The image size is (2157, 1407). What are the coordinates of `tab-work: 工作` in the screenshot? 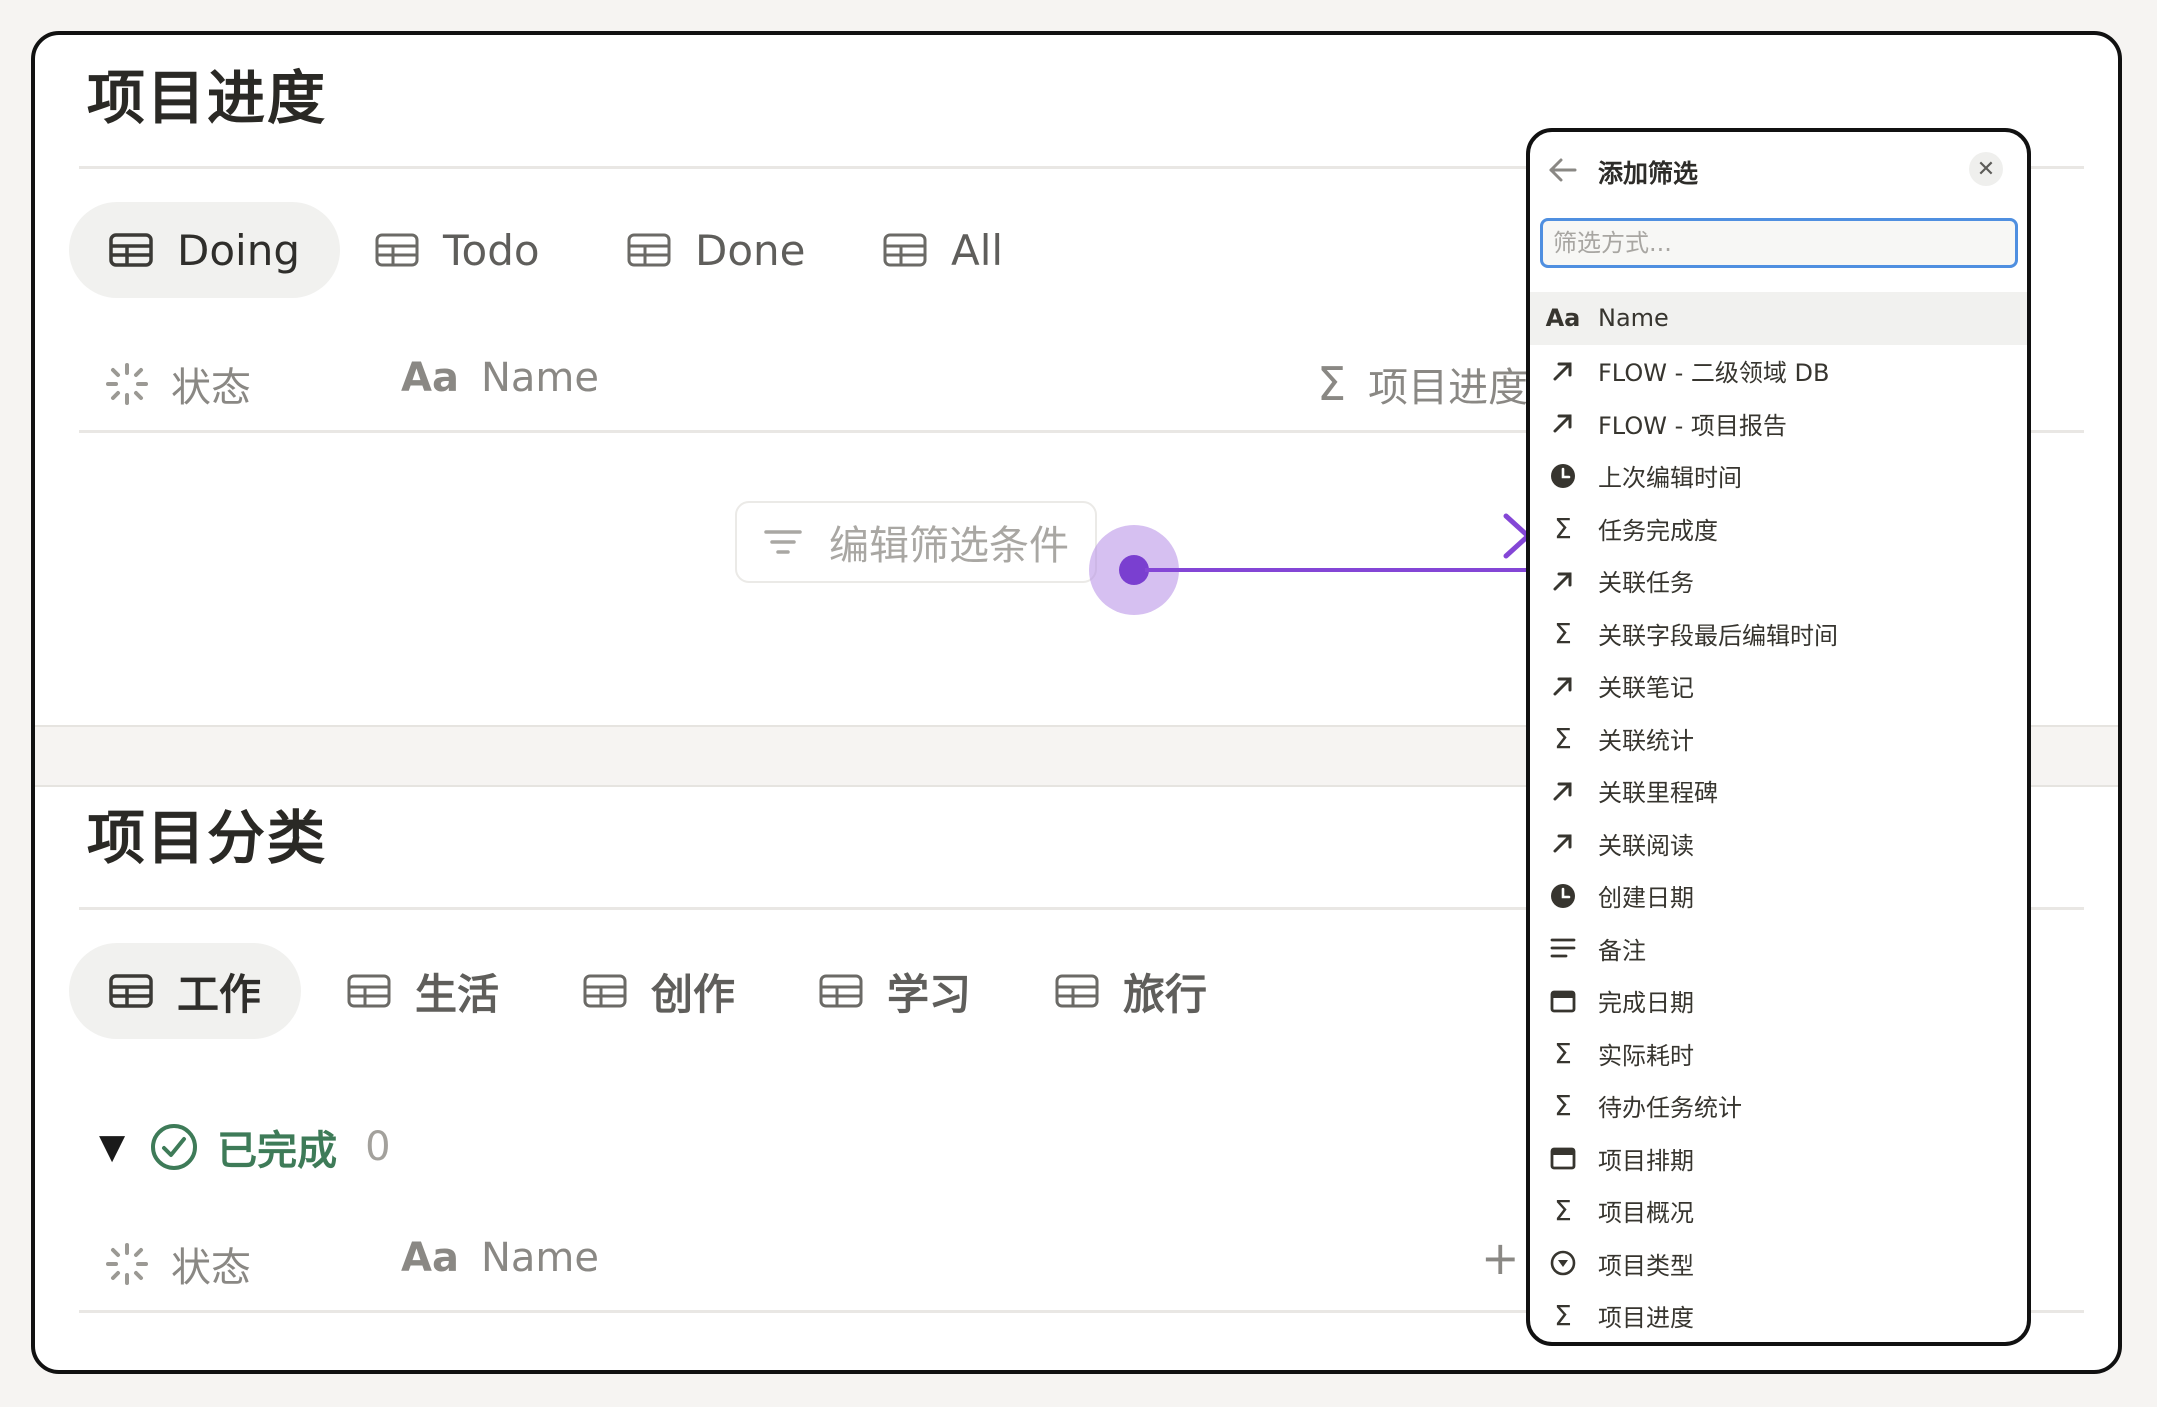 It's located at (185, 991).